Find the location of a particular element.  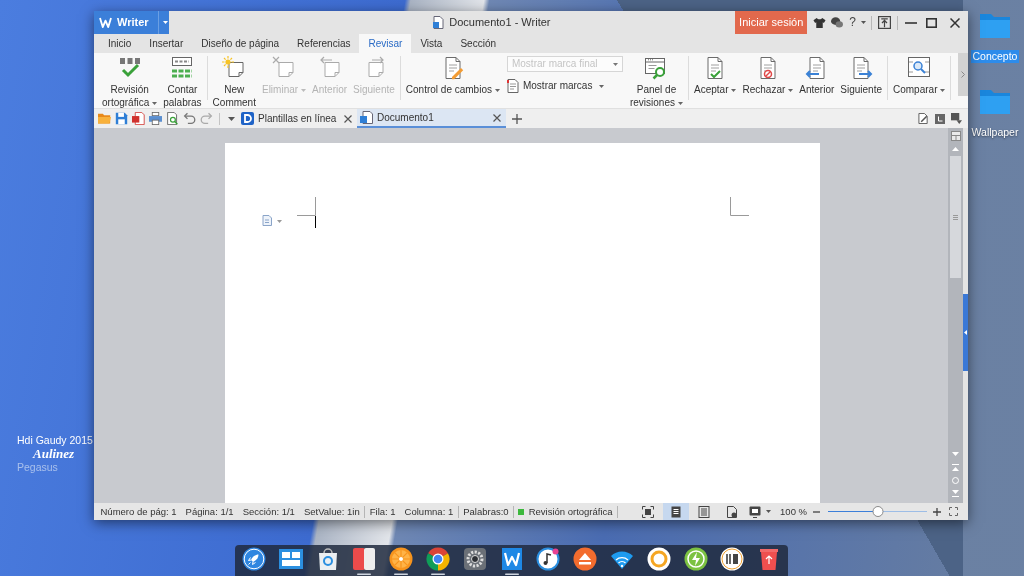

ribbon-button: Comparar is located at coordinates (919, 76).